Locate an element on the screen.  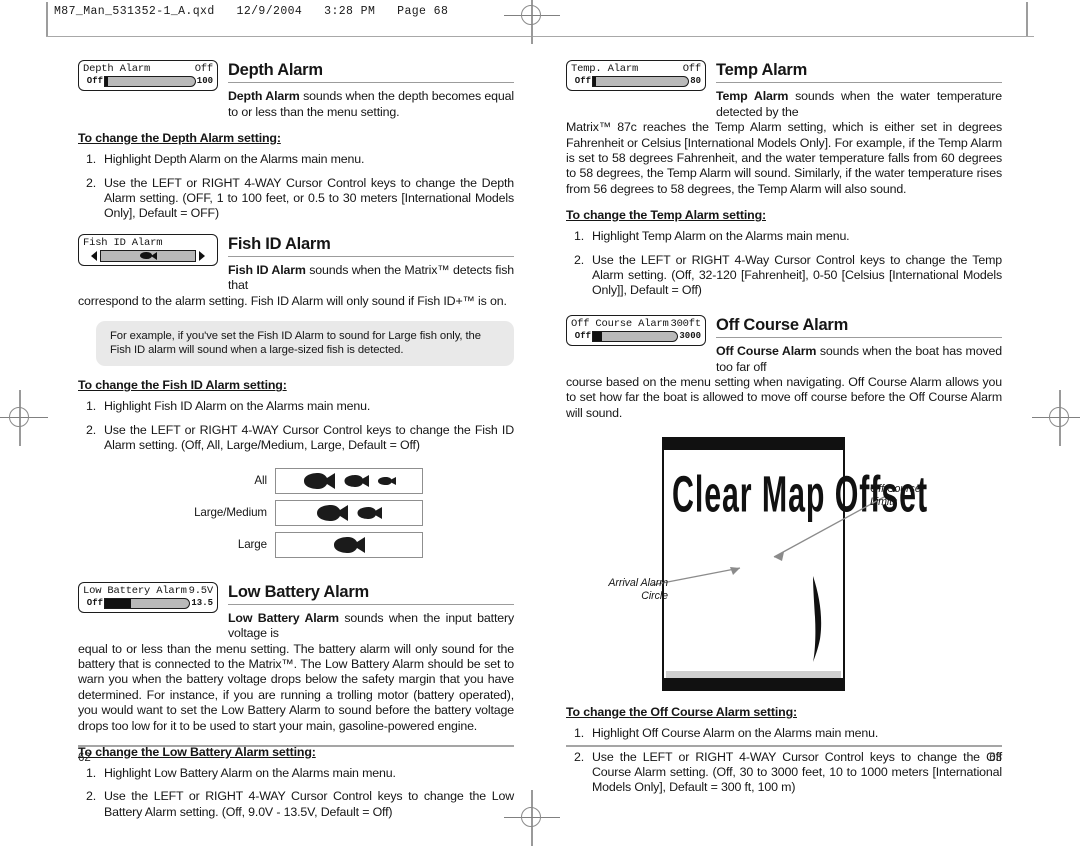
section-title: Low Battery Alarm is located at coordinates (298, 591).